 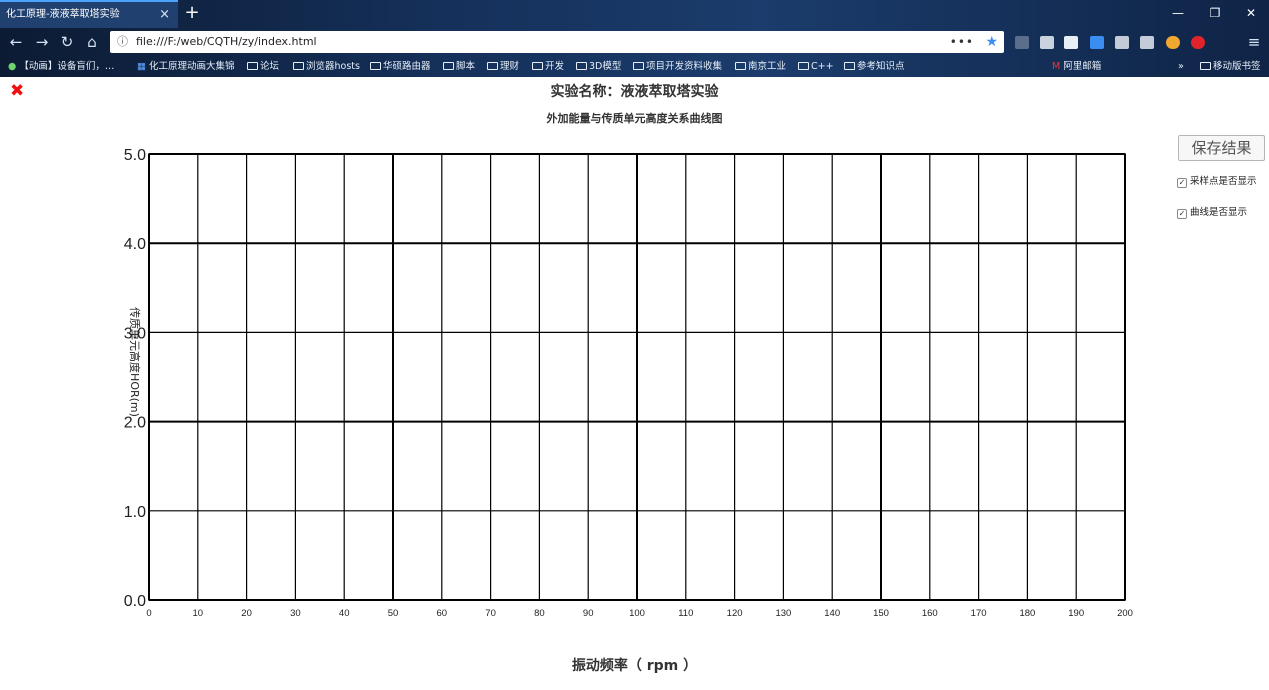 What do you see at coordinates (134, 362) in the screenshot?
I see `y-axis-label: 传质单元高度HOR(m)` at bounding box center [134, 362].